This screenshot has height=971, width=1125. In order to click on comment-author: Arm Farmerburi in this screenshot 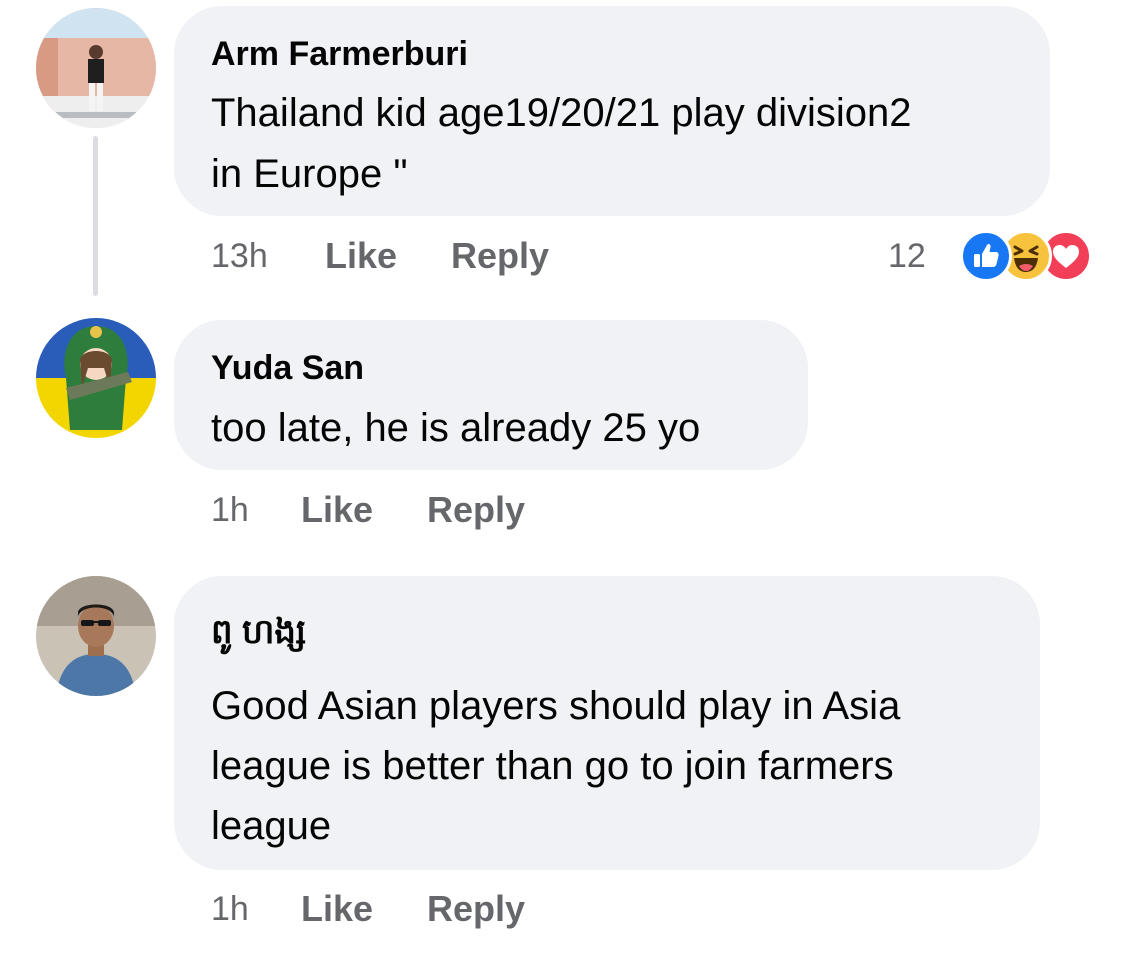, I will do `click(339, 54)`.